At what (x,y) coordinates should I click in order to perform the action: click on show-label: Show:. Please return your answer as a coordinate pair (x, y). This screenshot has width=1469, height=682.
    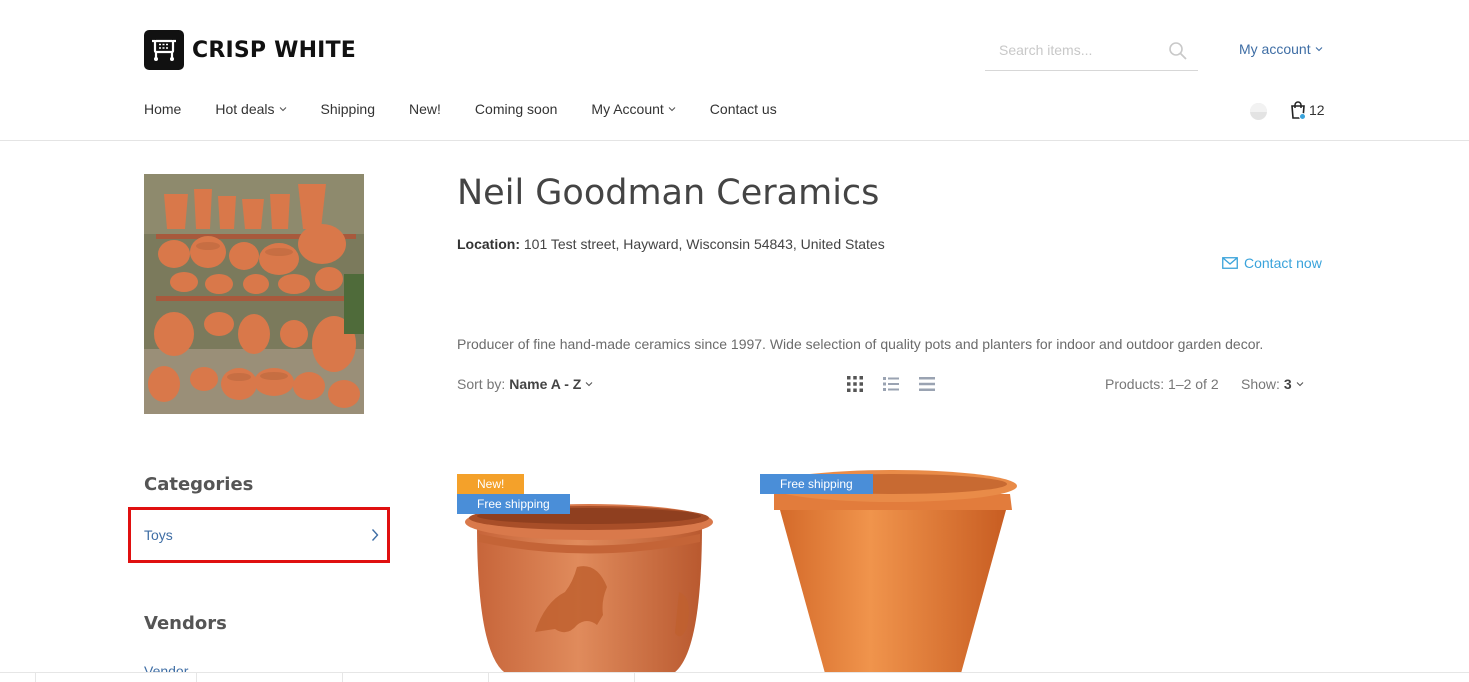
    Looking at the image, I should click on (1260, 384).